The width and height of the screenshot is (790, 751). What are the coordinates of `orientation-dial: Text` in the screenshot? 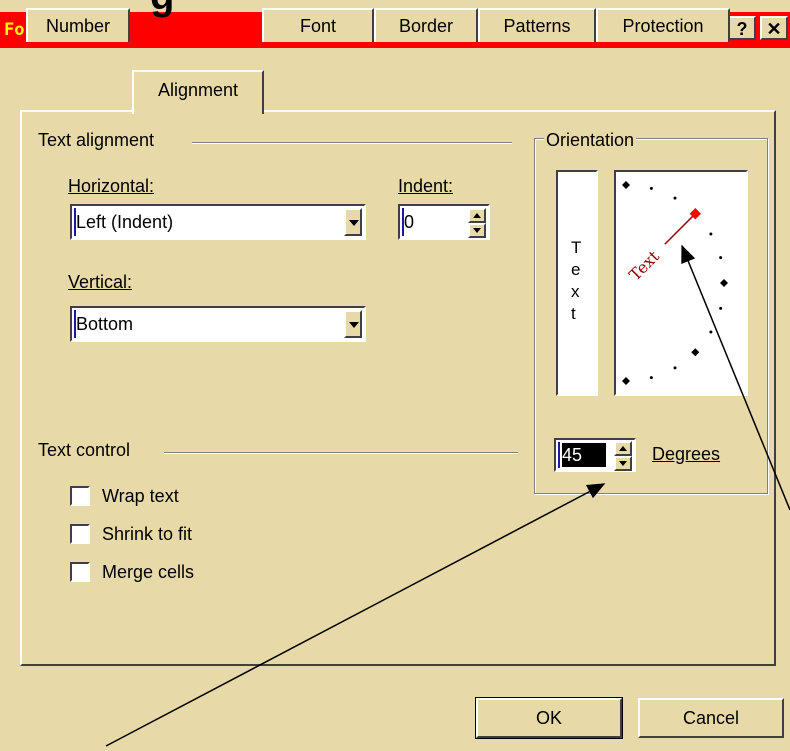 It's located at (681, 283).